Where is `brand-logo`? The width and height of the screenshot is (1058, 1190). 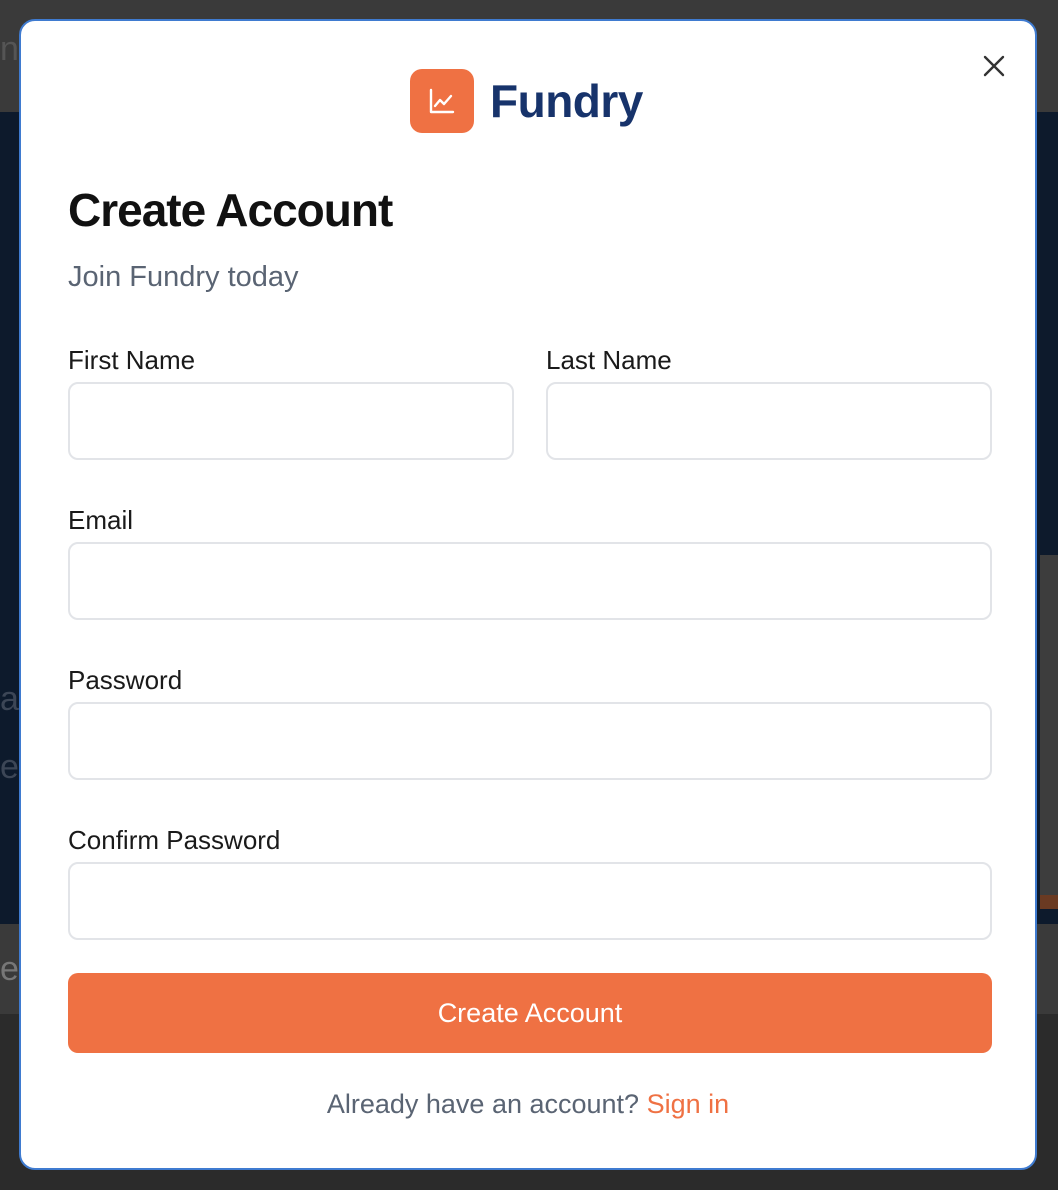 brand-logo is located at coordinates (442, 101).